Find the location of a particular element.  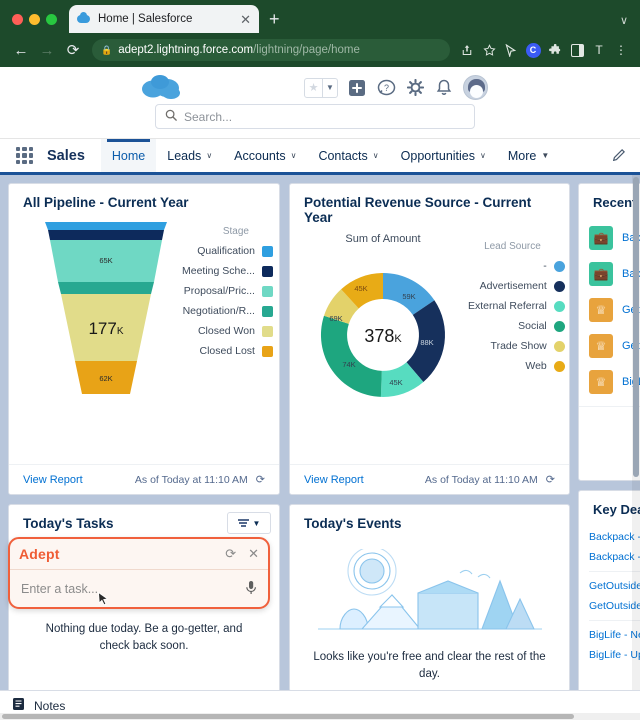

legend-title: Stage is located at coordinates (235, 231).